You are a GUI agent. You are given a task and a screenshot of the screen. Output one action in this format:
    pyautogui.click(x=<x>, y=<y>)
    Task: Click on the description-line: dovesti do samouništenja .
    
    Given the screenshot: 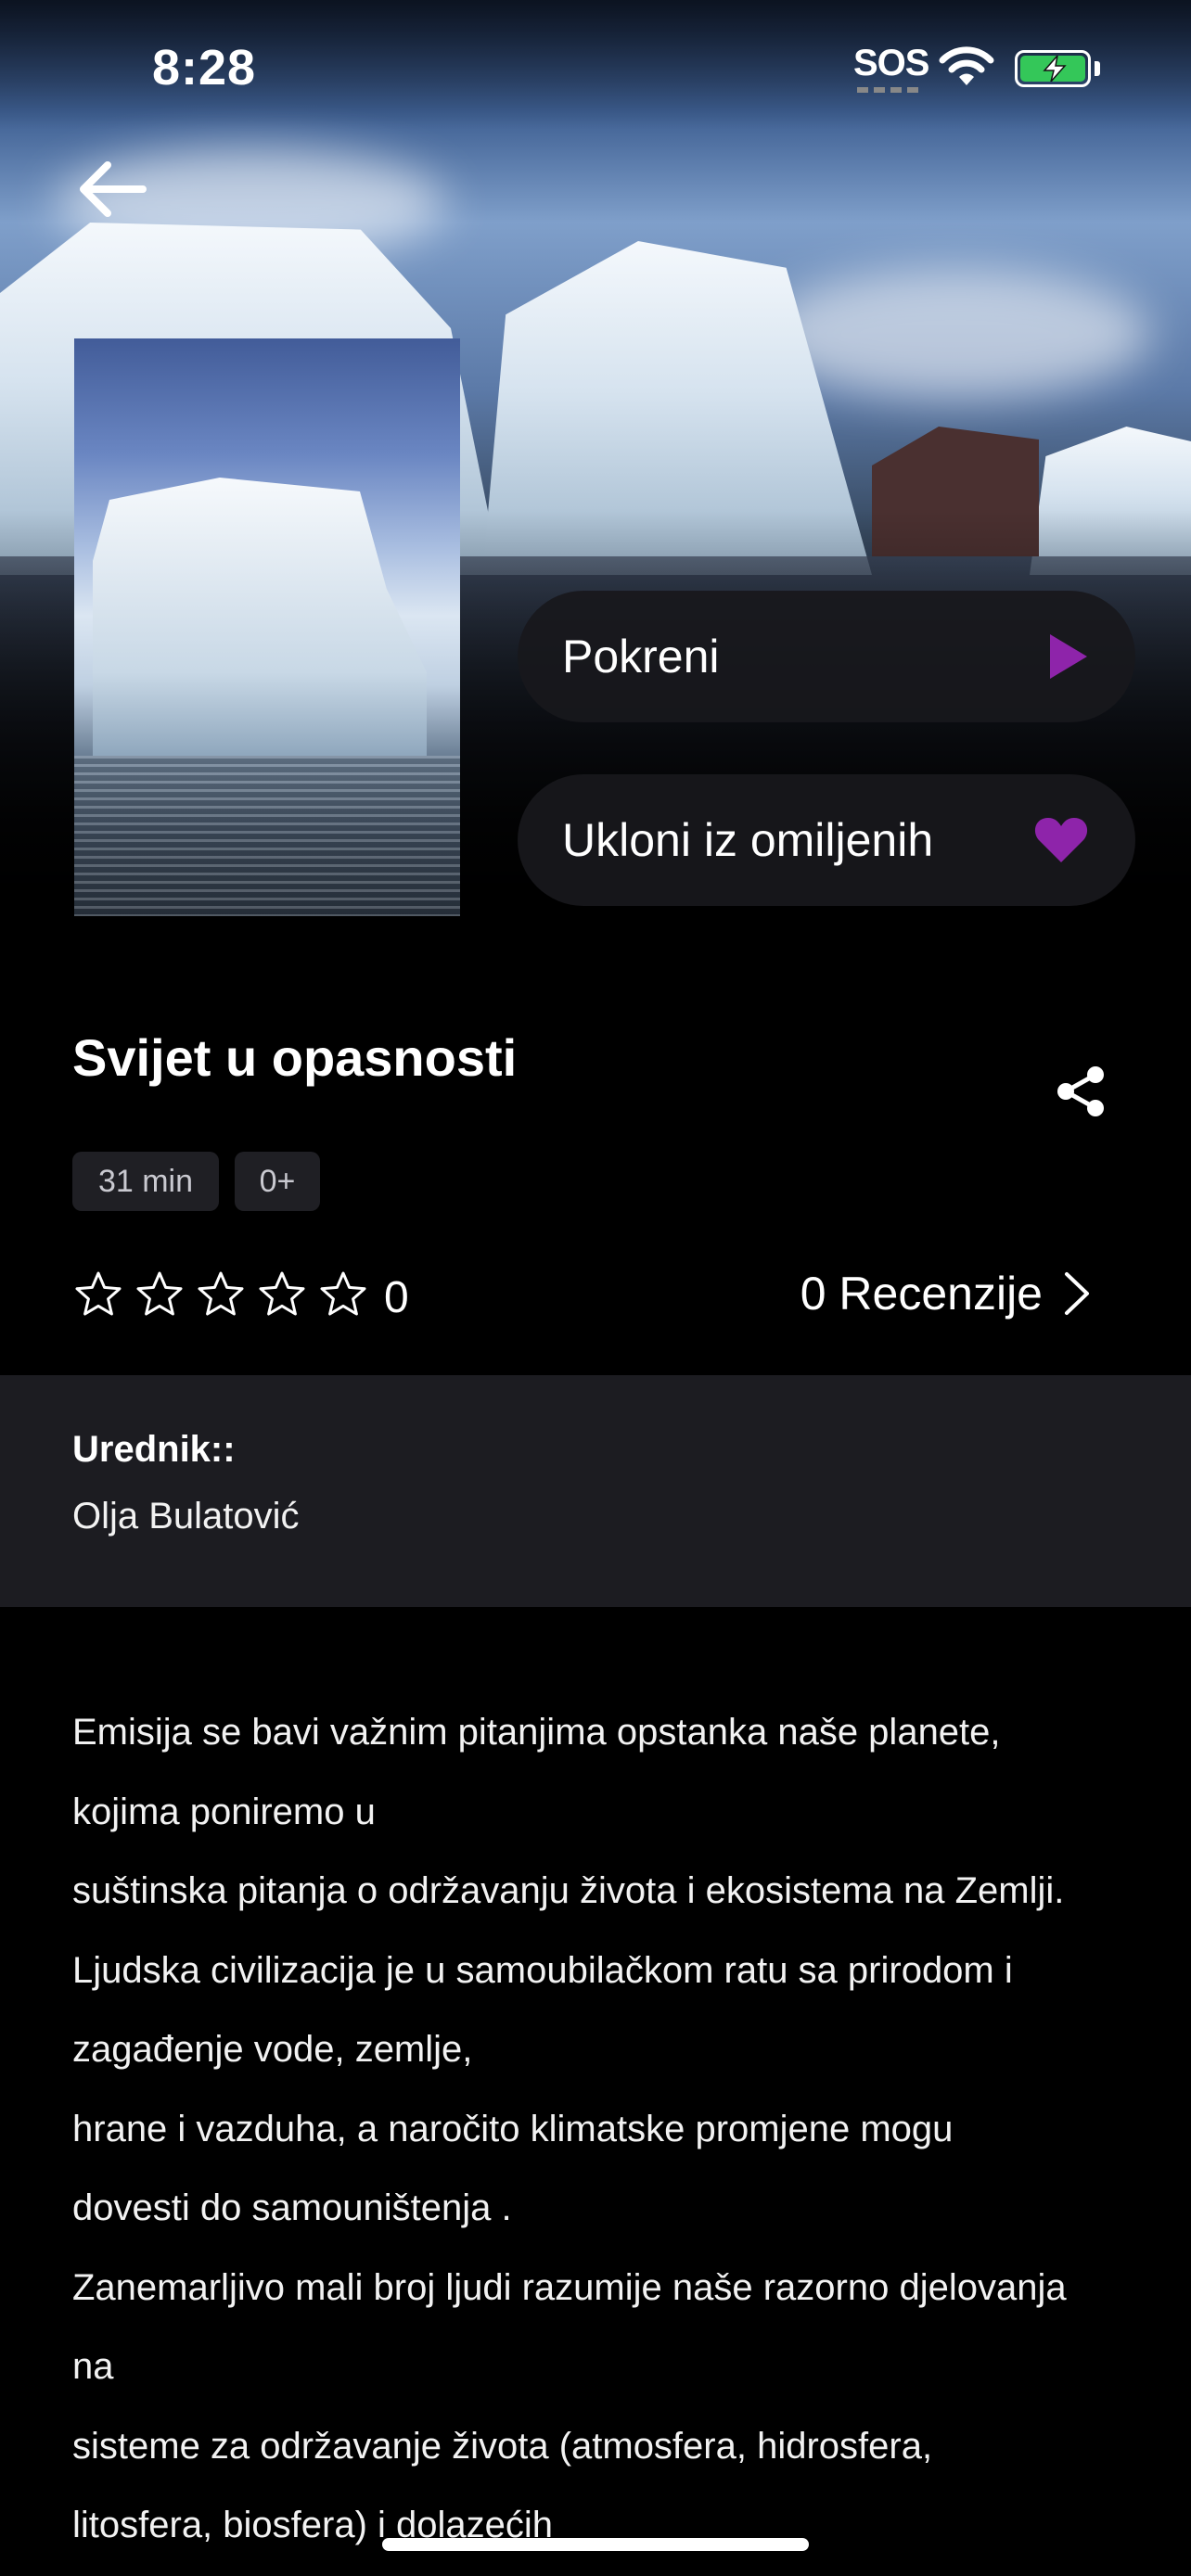 What is the action you would take?
    pyautogui.click(x=292, y=2207)
    